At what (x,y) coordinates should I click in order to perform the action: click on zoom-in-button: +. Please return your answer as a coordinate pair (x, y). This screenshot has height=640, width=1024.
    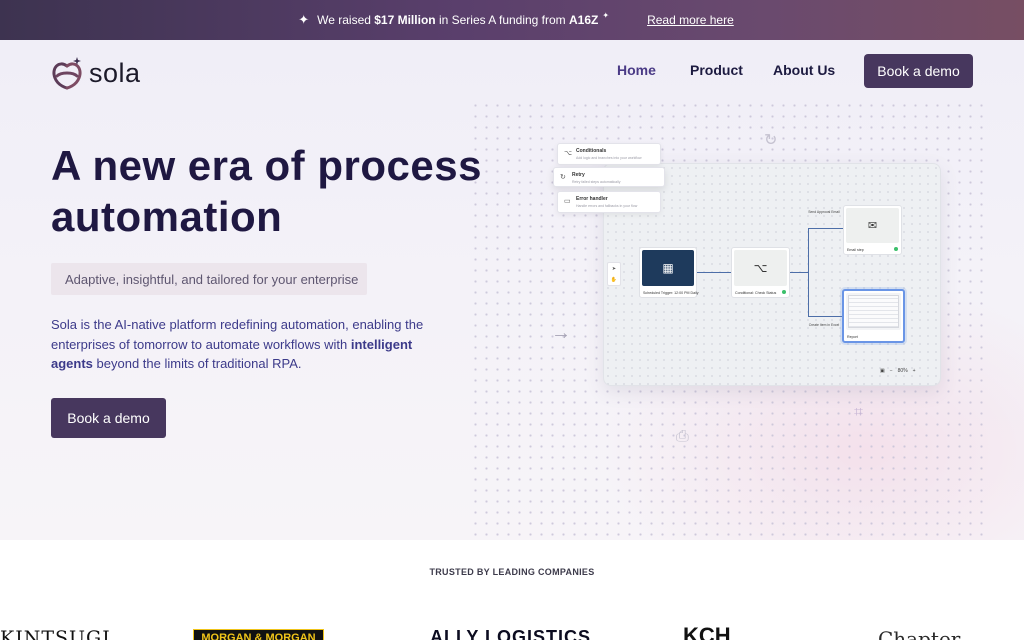
    Looking at the image, I should click on (914, 371).